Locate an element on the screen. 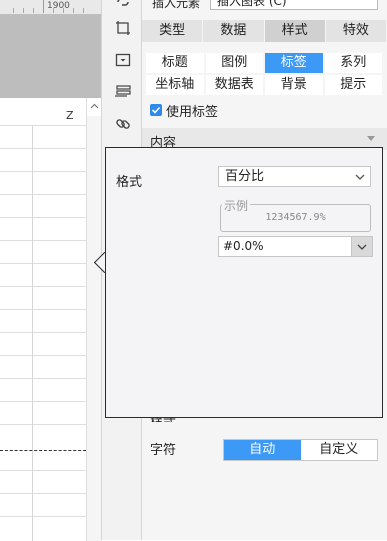 This screenshot has width=387, height=541. format-type-select: 百分比 is located at coordinates (294, 176).